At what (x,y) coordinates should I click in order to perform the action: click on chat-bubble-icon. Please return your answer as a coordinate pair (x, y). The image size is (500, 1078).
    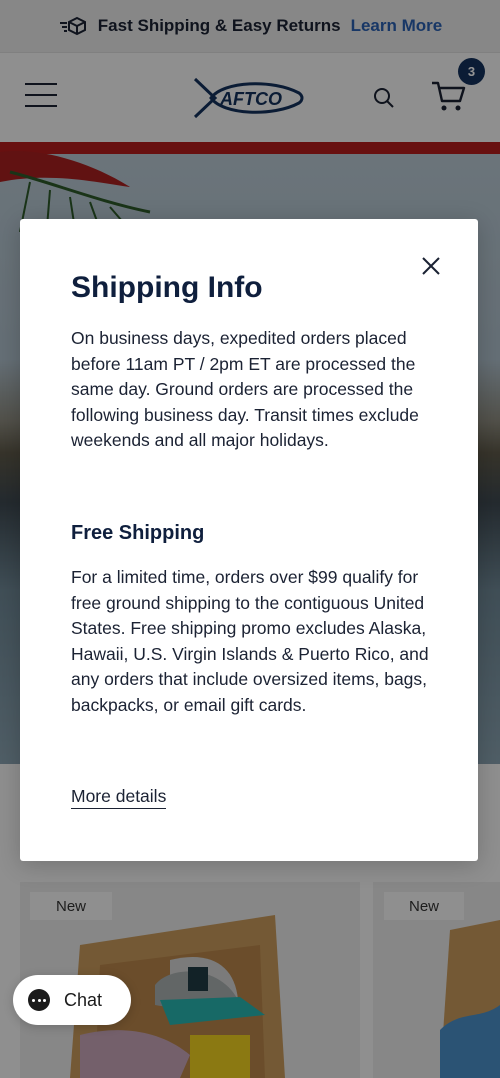
    Looking at the image, I should click on (39, 1000).